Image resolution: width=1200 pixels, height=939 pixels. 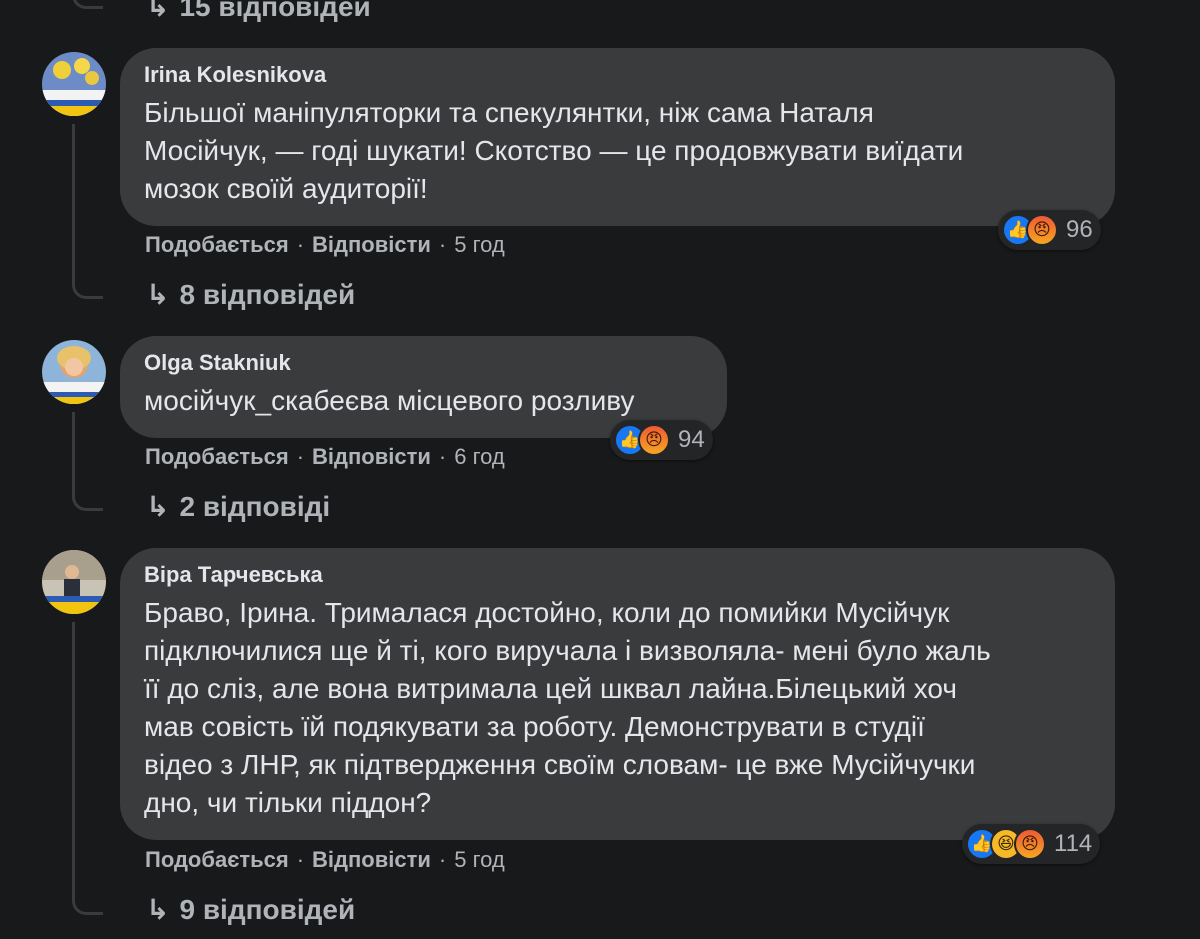 What do you see at coordinates (255, 506) in the screenshot?
I see `replies-count-label: 2 відповіді` at bounding box center [255, 506].